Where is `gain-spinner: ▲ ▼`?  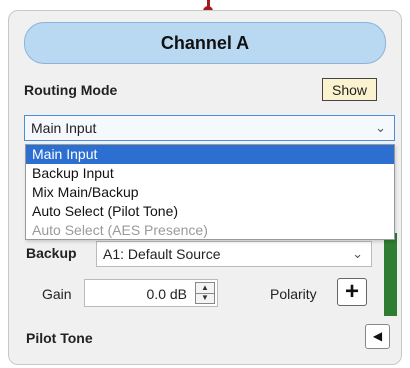 gain-spinner: ▲ ▼ is located at coordinates (205, 293).